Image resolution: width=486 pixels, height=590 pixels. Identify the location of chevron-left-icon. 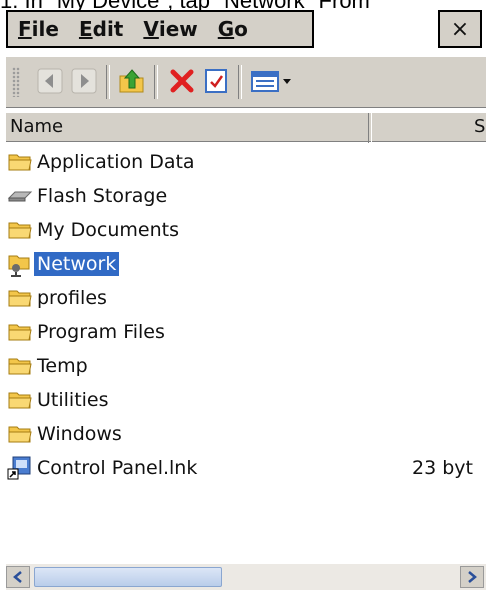
(17, 577).